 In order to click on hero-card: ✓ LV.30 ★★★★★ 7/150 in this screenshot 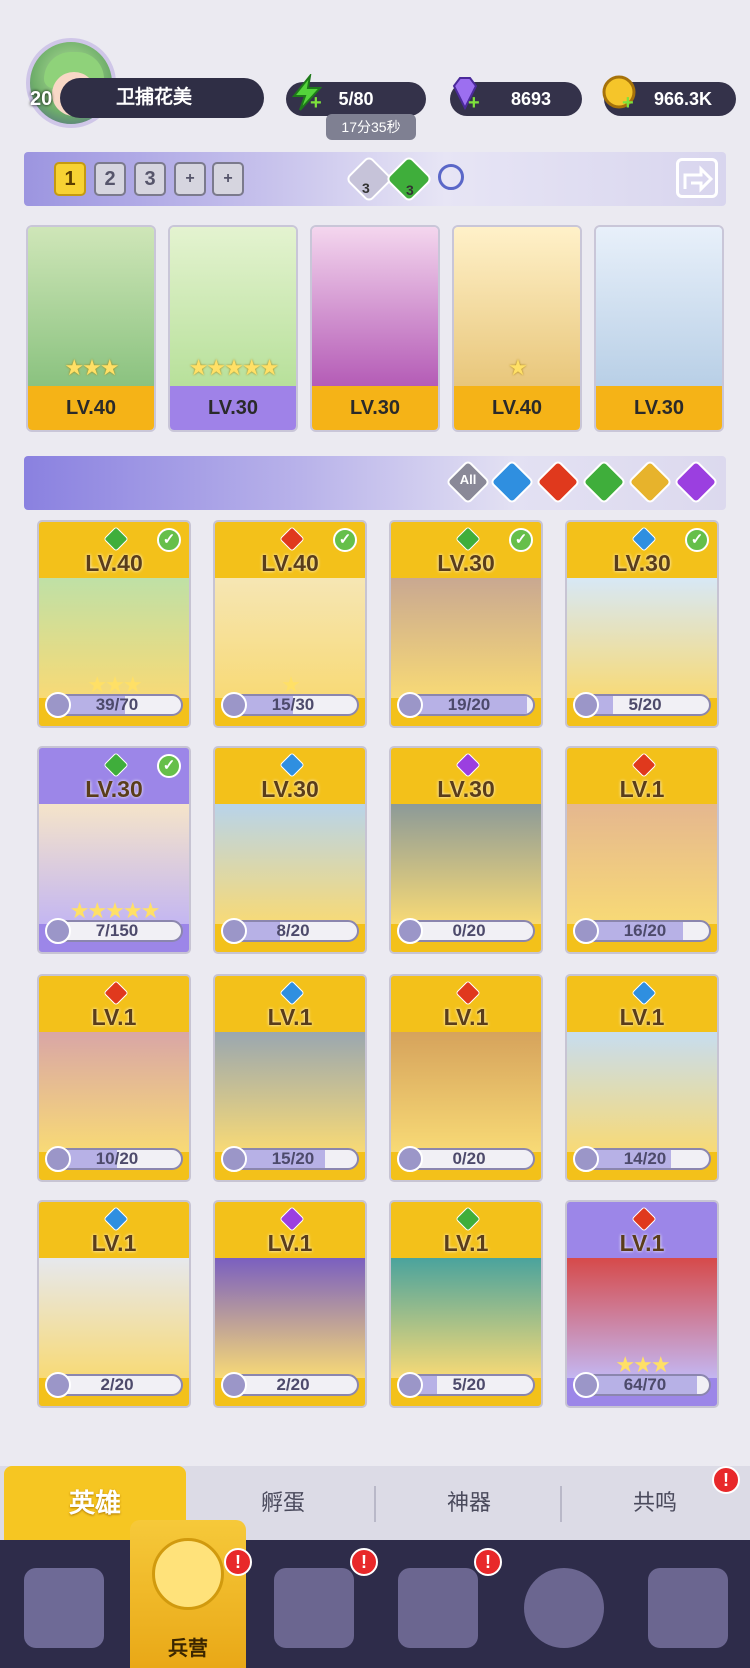, I will do `click(114, 850)`.